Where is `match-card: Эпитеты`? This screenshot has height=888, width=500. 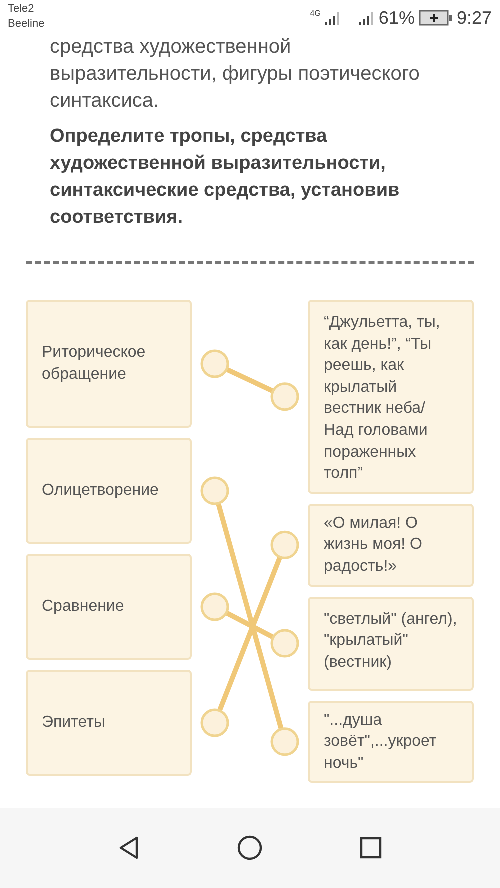
match-card: Эпитеты is located at coordinates (109, 723).